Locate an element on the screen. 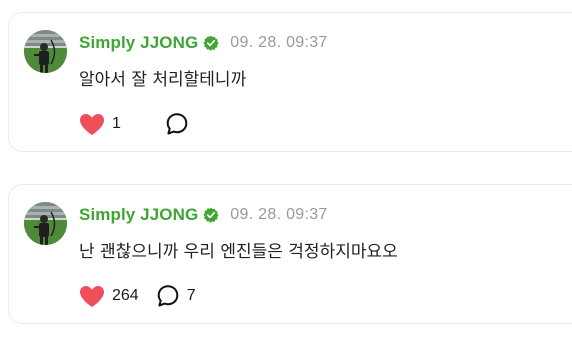  reply-button is located at coordinates (180, 124).